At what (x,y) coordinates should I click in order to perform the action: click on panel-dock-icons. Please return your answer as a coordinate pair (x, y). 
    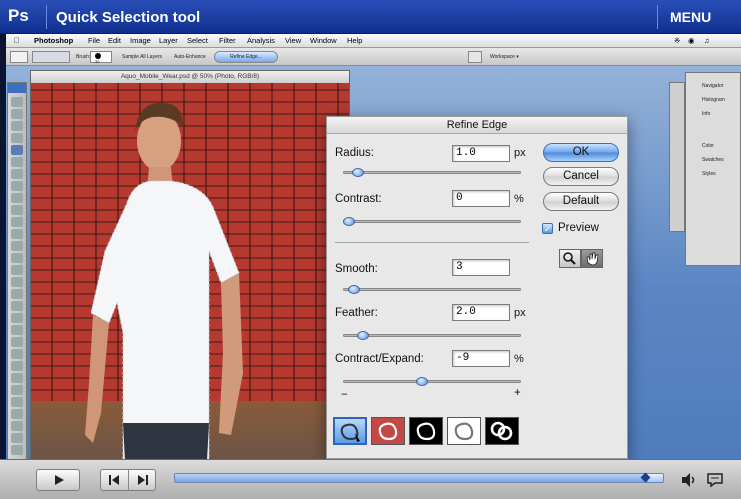
    Looking at the image, I should click on (677, 157).